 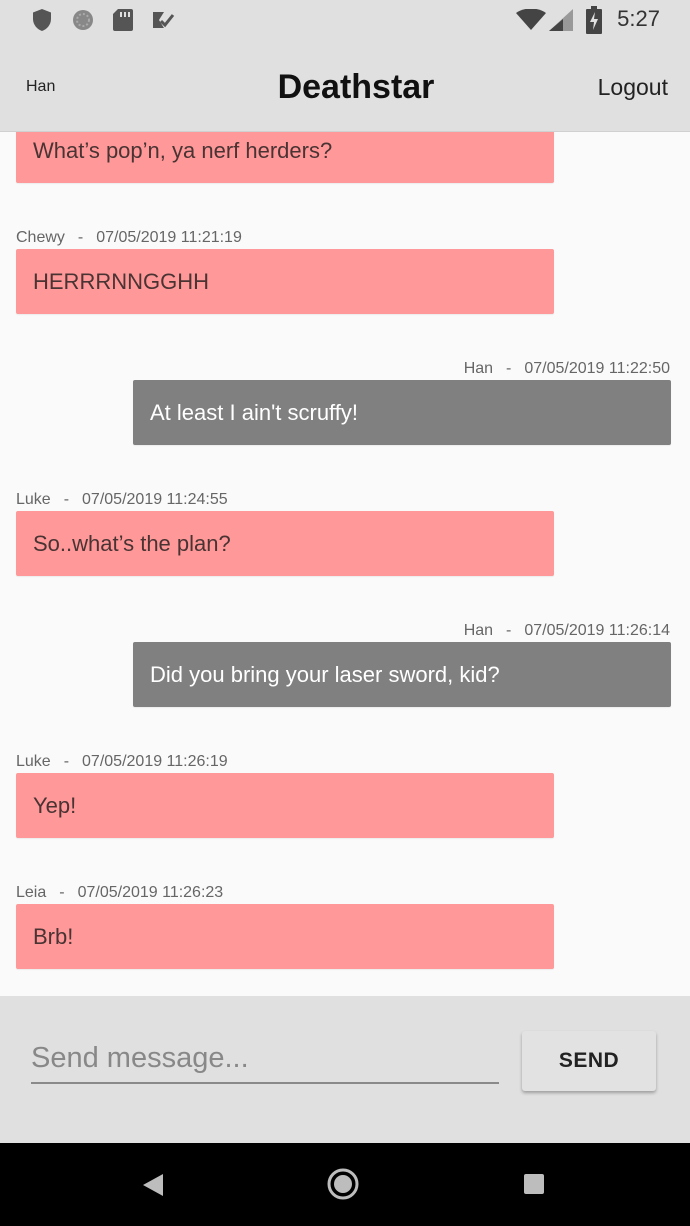 I want to click on message-meta: Leia -07/05/2019 11:26:23, so click(x=119, y=893).